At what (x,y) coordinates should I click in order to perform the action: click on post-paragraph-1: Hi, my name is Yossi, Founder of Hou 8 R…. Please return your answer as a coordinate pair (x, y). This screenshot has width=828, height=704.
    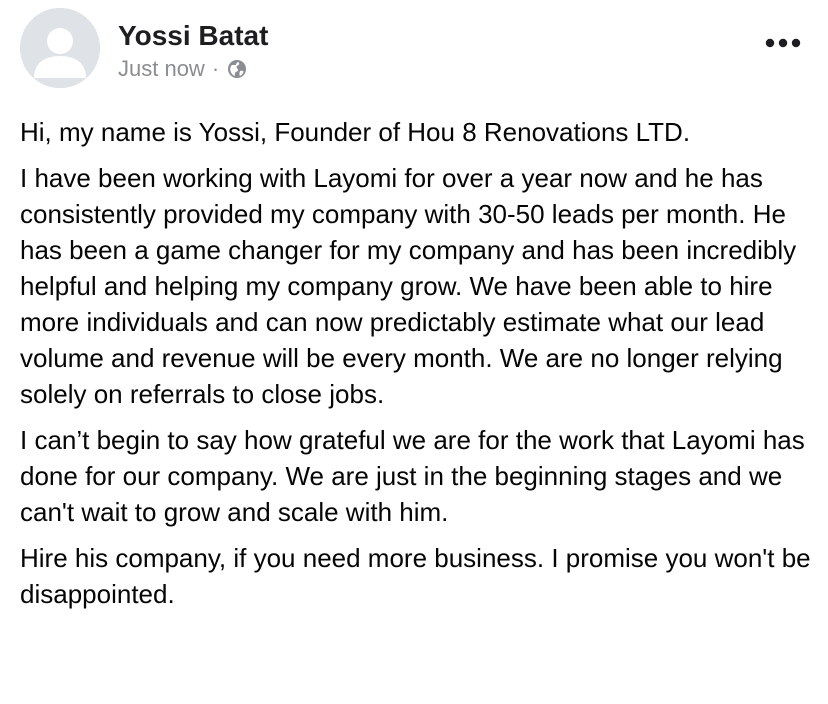
    Looking at the image, I should click on (355, 132).